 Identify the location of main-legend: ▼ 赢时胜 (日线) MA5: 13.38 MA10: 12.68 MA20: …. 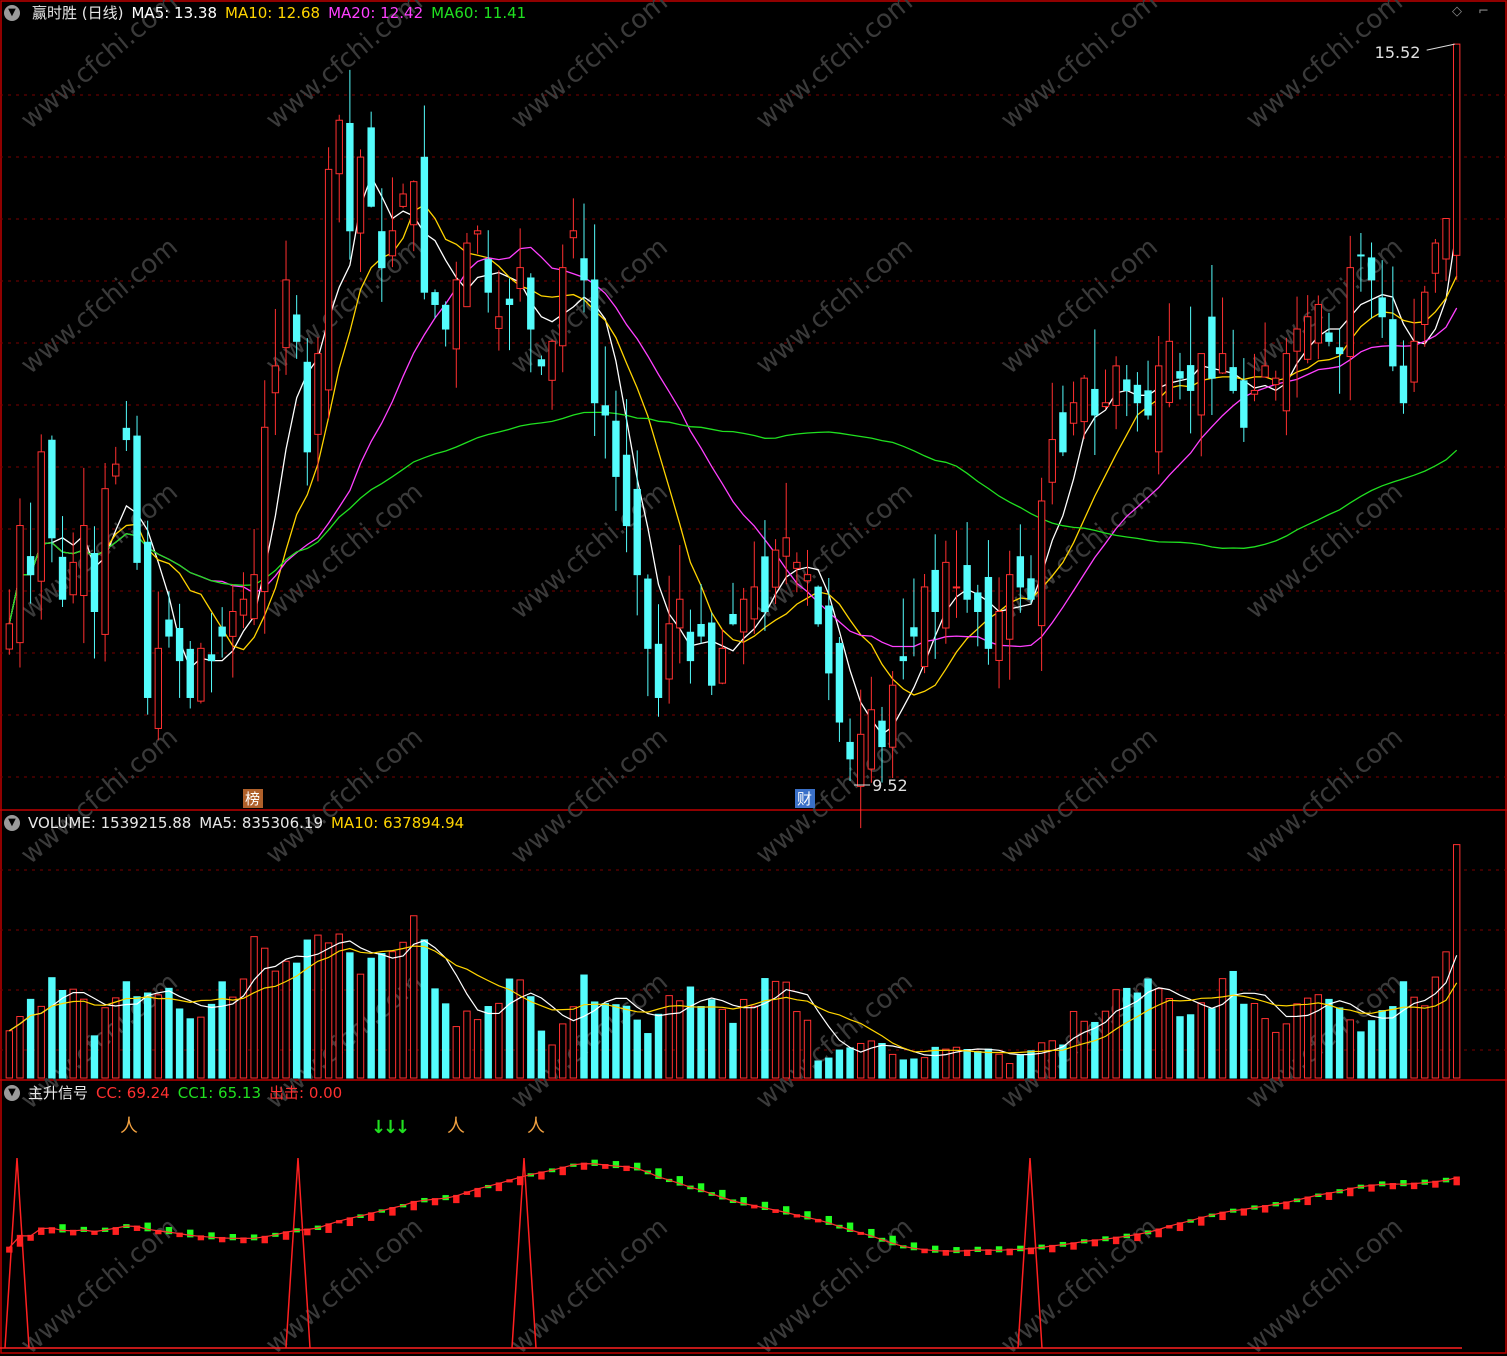
(267, 13).